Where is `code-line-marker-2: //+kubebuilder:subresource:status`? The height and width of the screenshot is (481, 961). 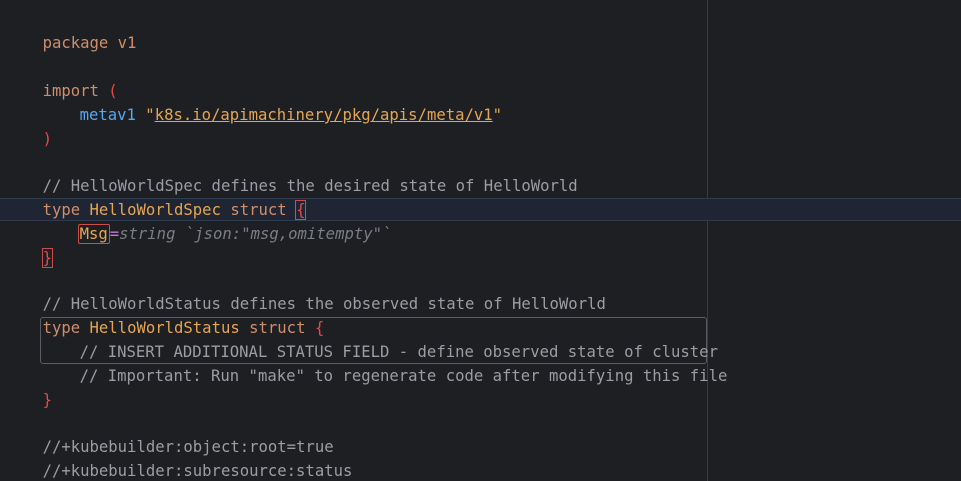
code-line-marker-2: //+kubebuilder:subresource:status is located at coordinates (179, 457).